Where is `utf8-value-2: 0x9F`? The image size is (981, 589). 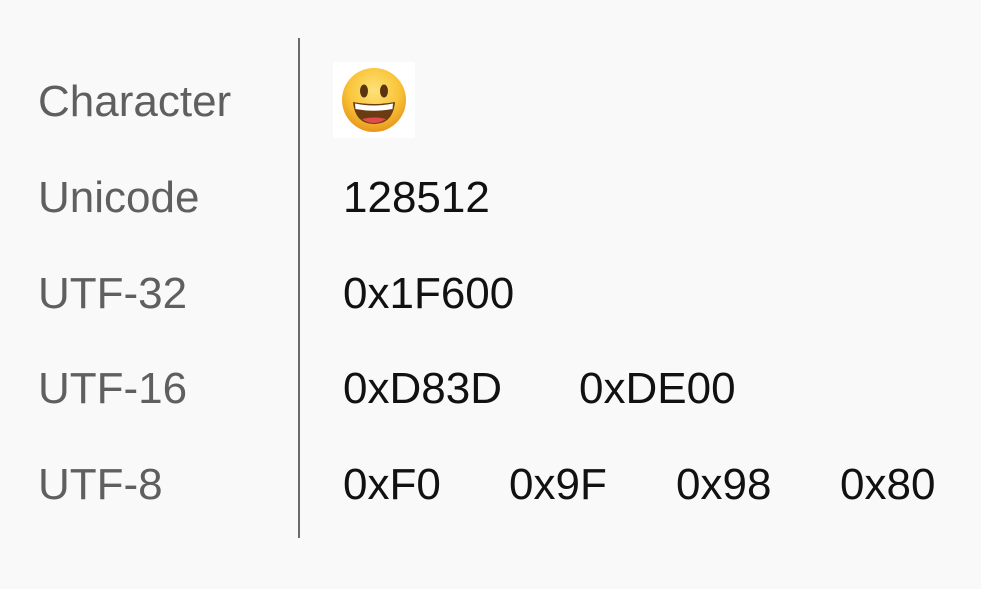
utf8-value-2: 0x9F is located at coordinates (558, 484).